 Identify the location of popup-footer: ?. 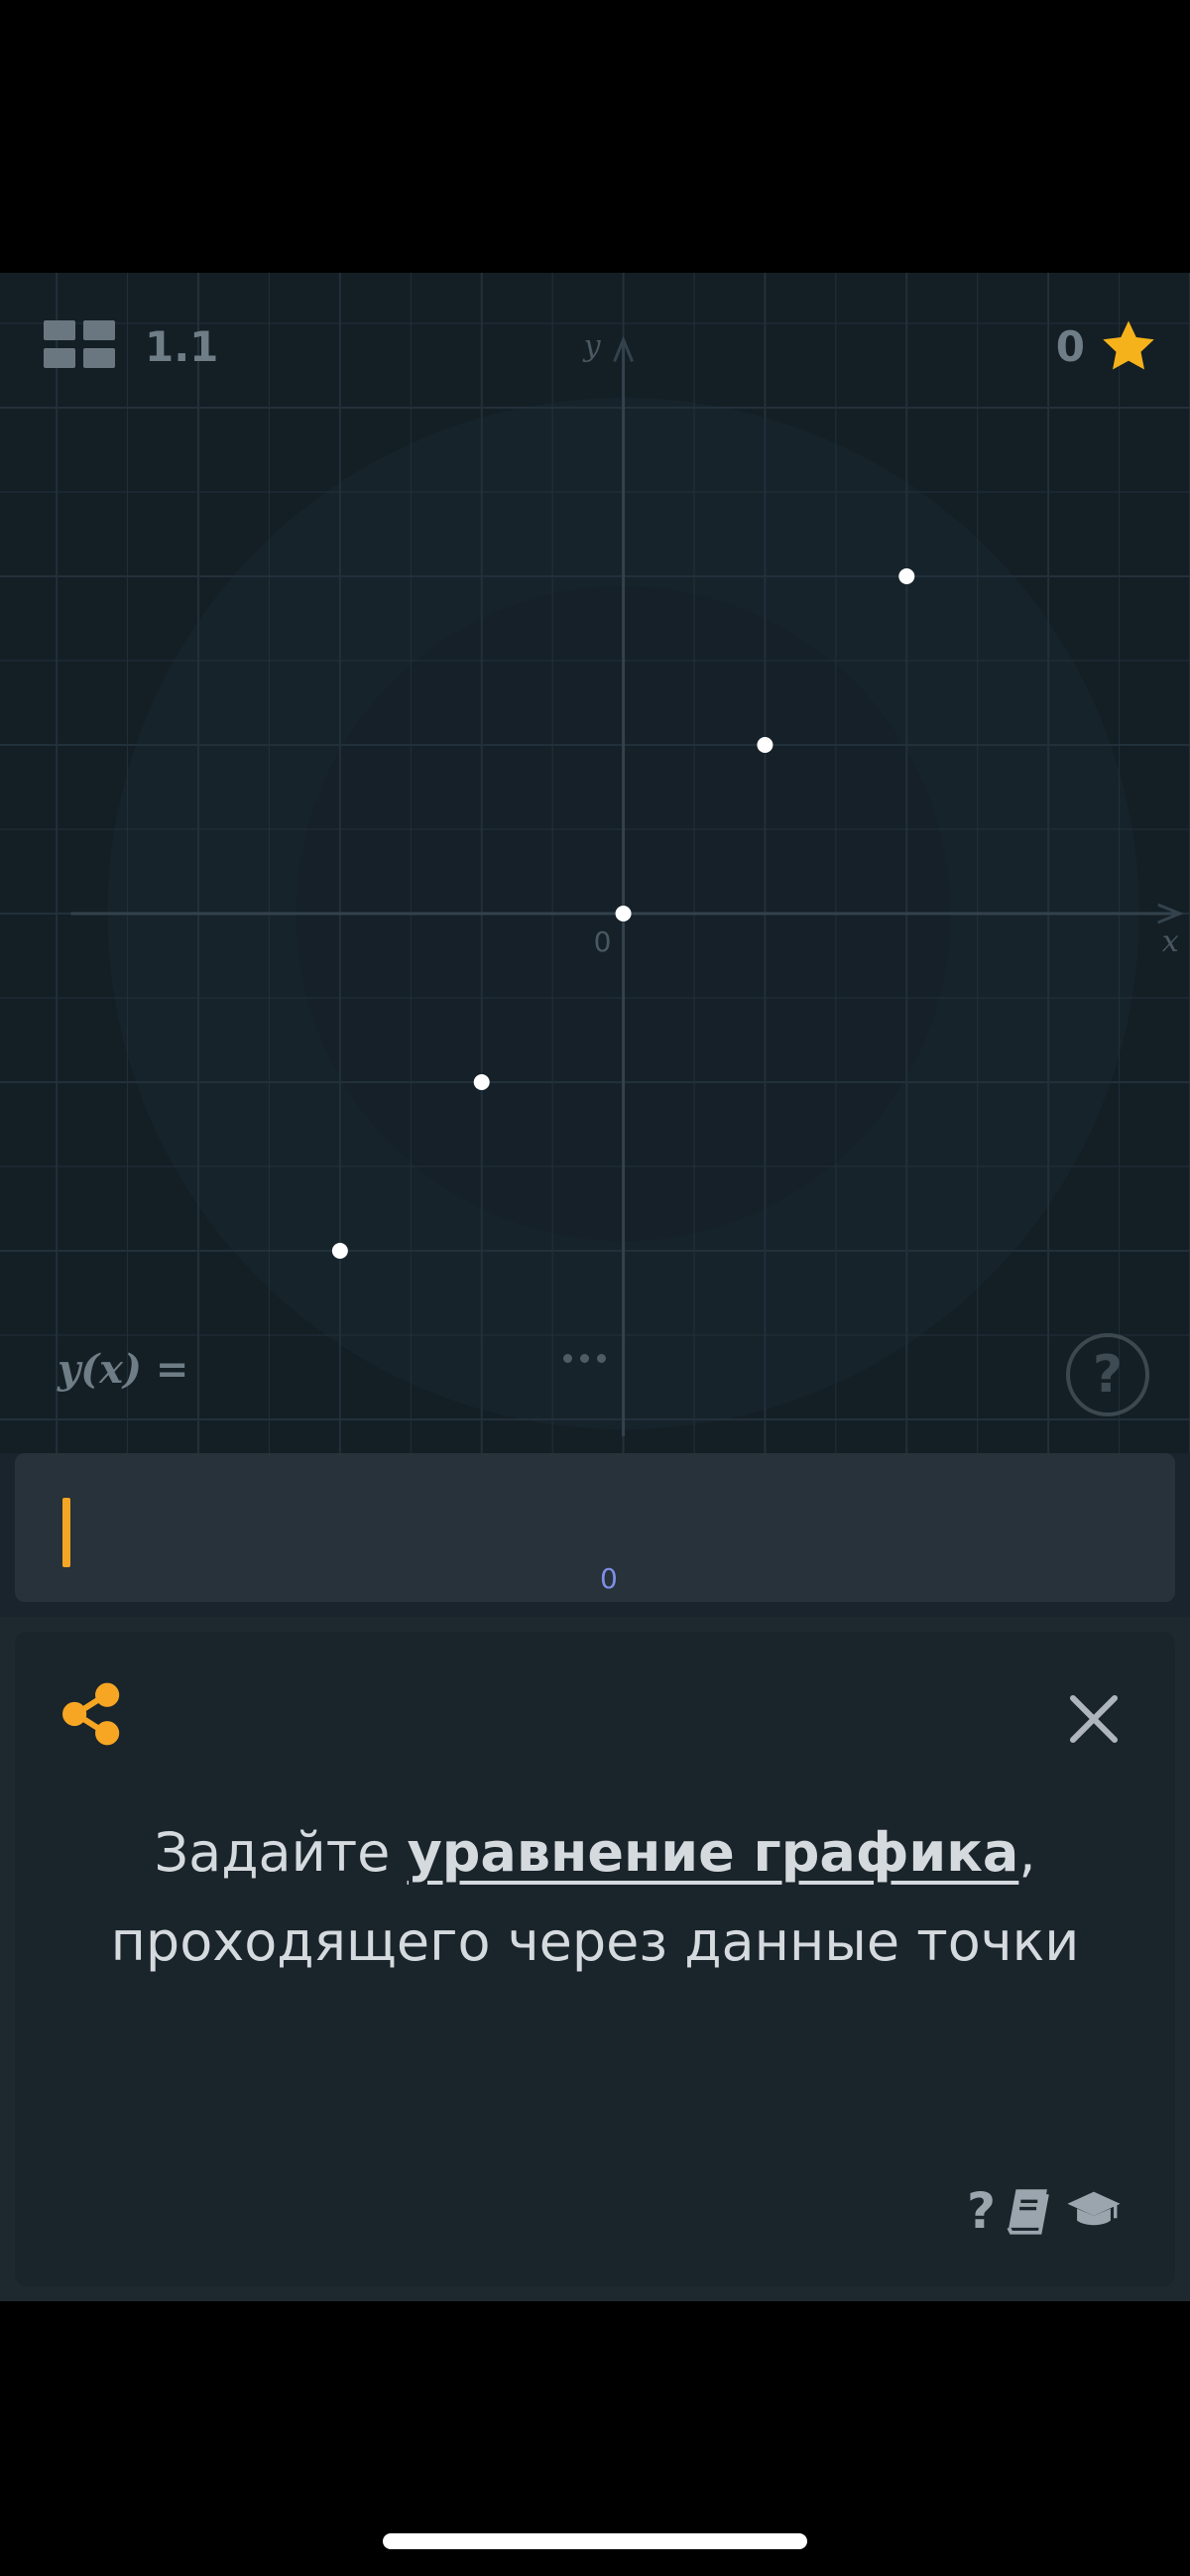
(1045, 2211).